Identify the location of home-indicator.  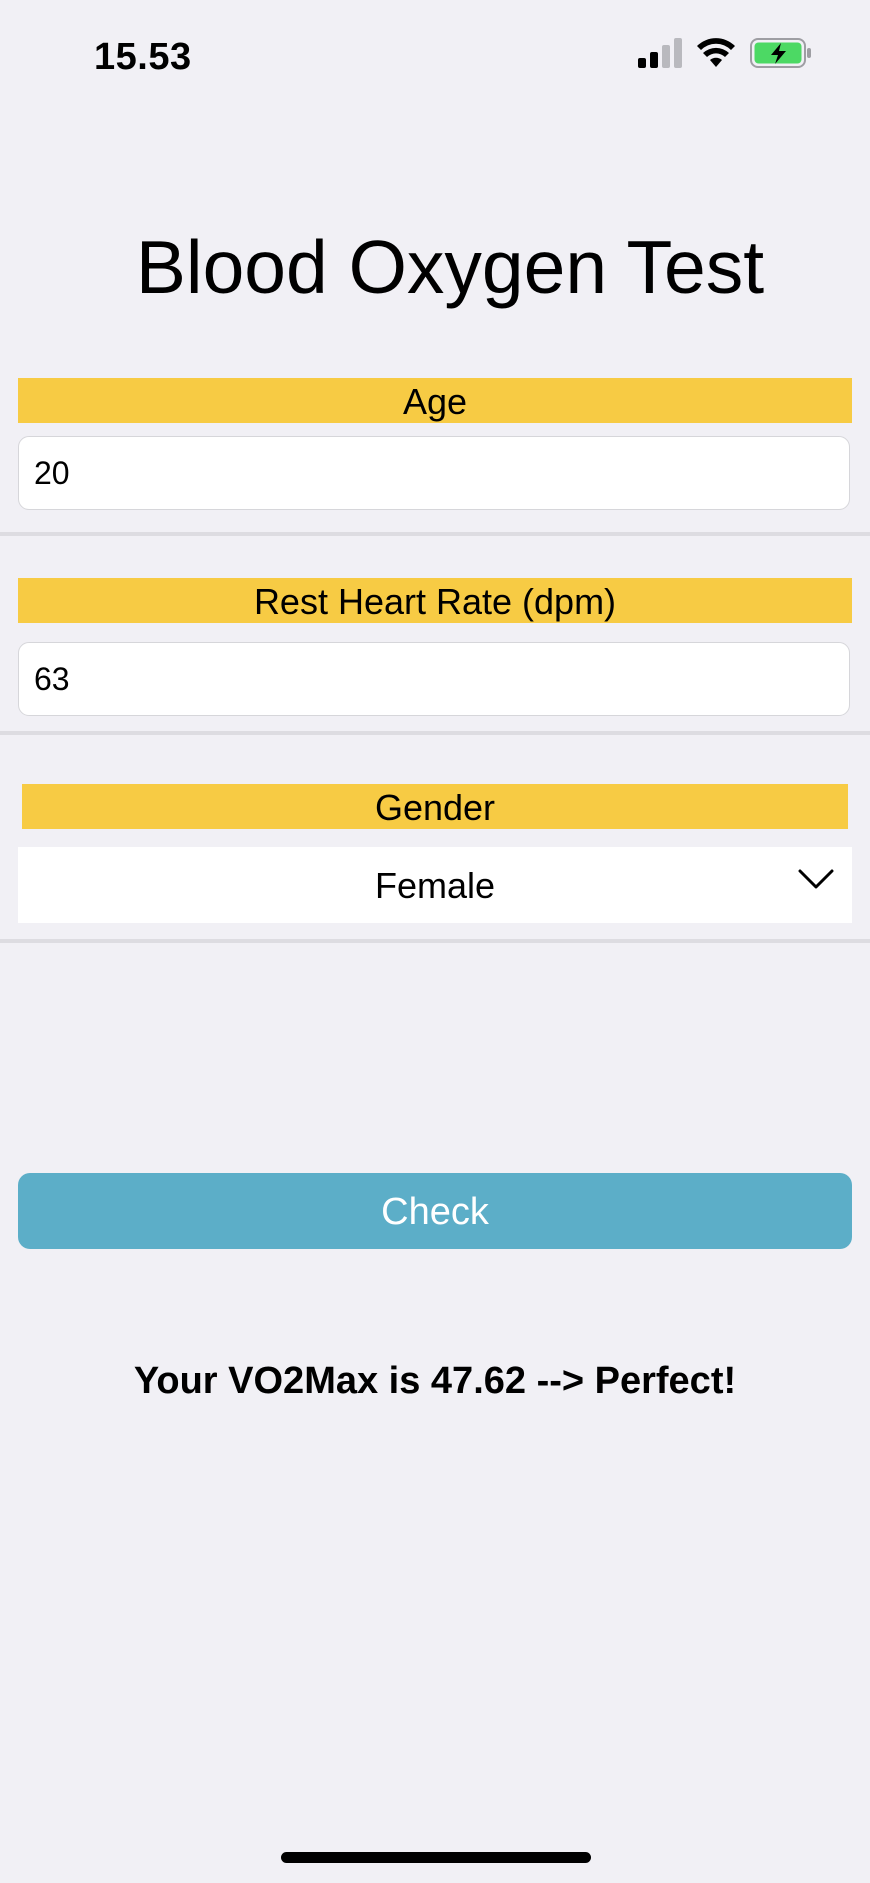
(436, 1857).